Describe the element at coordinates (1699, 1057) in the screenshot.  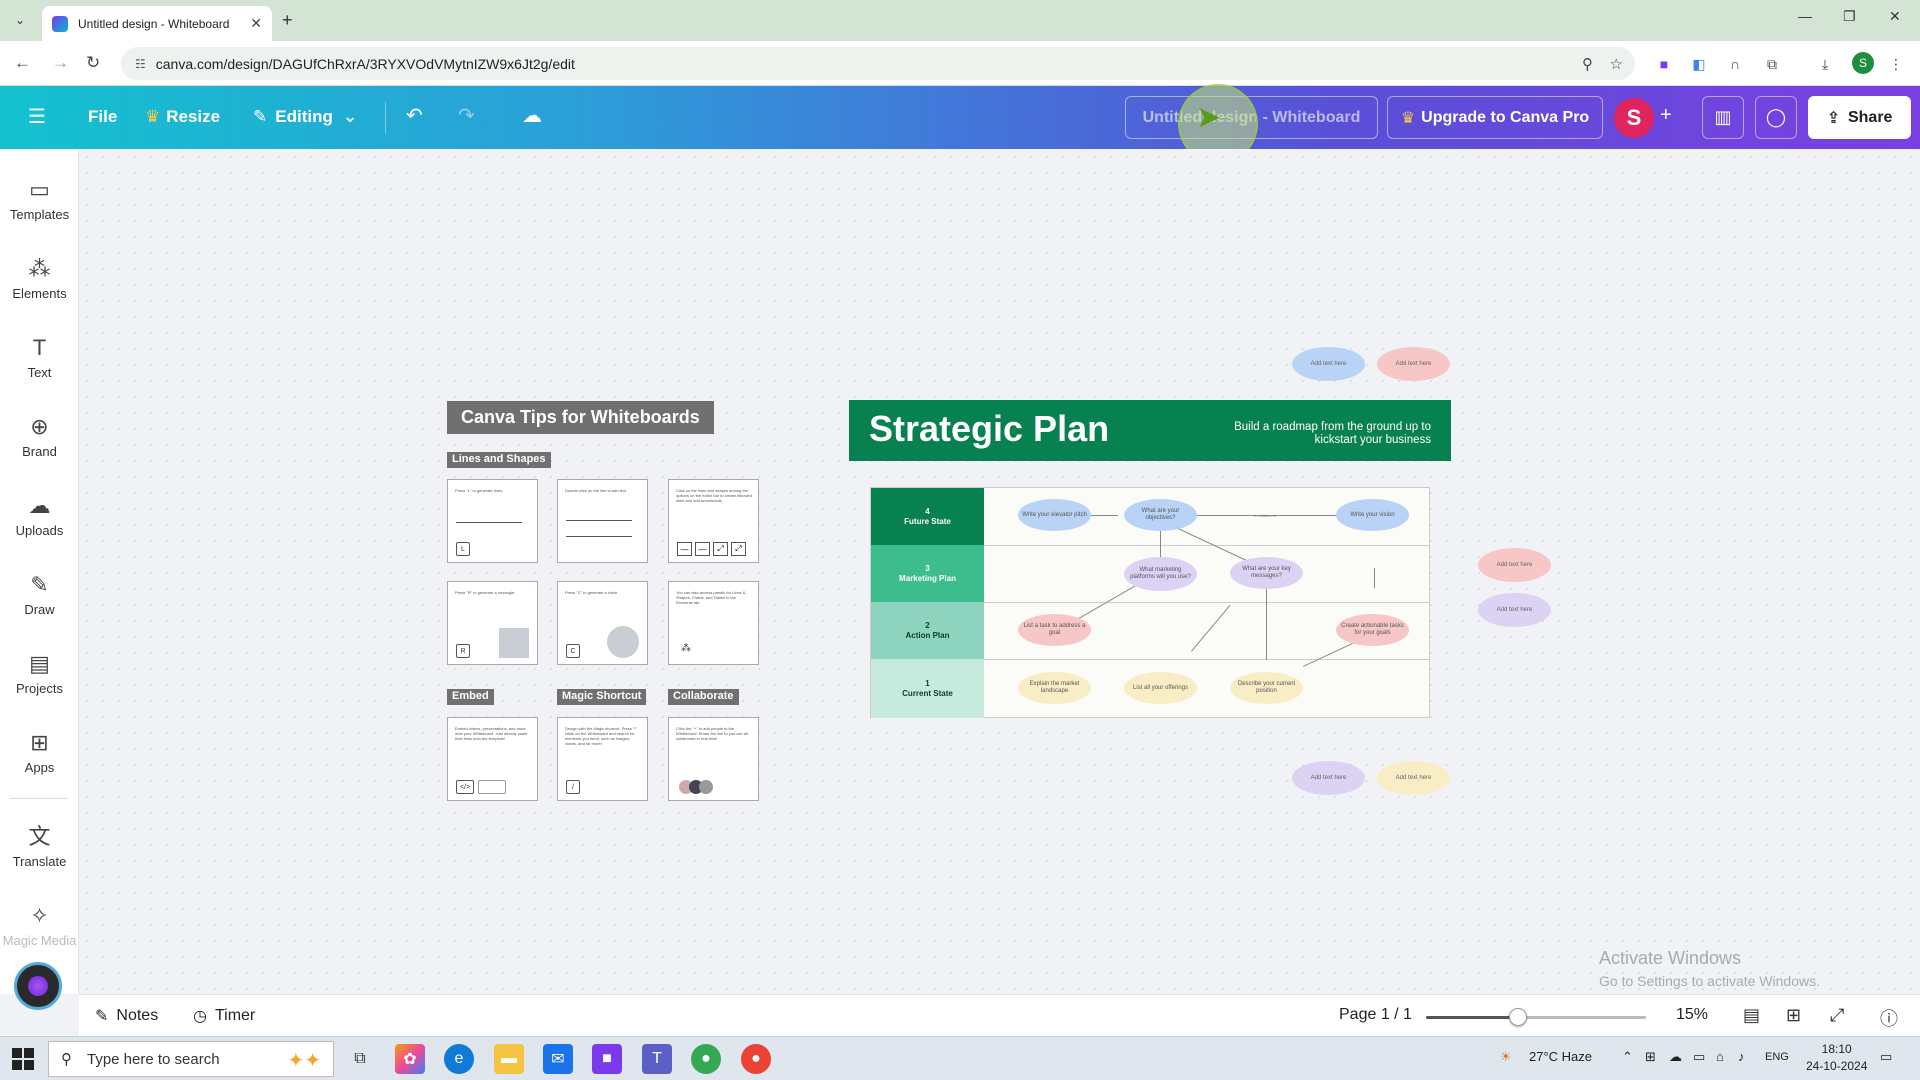
I see `tray-device-icon: ▭` at that location.